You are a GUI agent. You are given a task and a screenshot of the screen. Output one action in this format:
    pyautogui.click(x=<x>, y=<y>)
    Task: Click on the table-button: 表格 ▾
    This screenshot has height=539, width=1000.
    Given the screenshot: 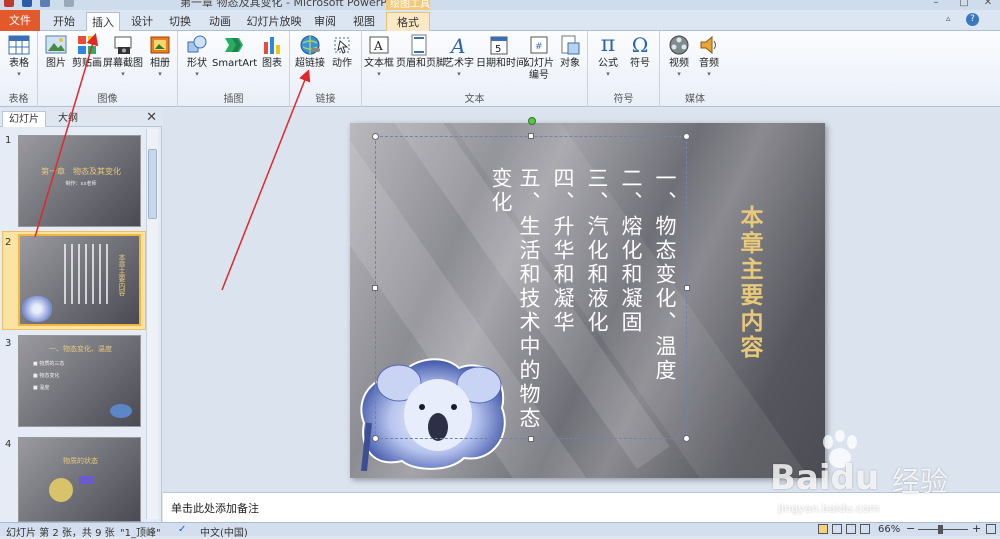 What is the action you would take?
    pyautogui.click(x=19, y=56)
    